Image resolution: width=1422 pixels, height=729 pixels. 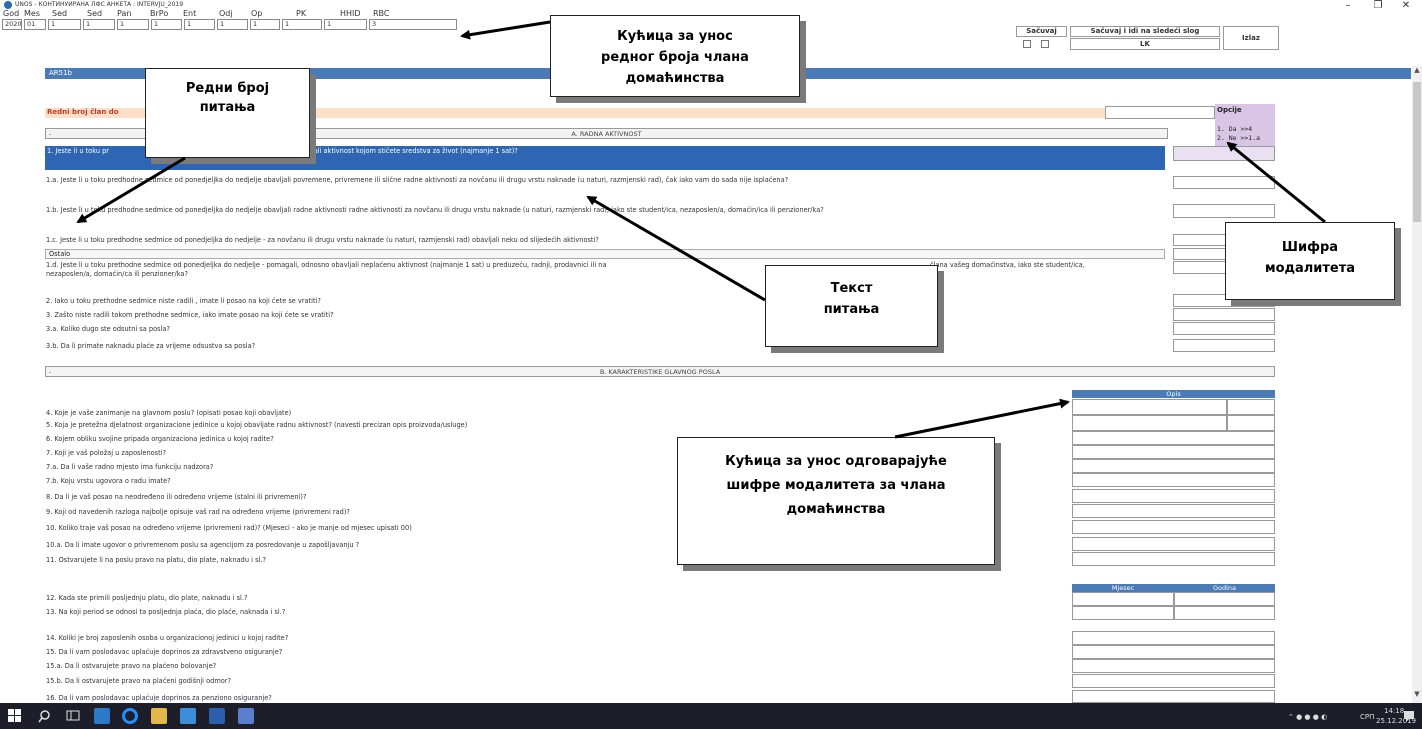 I want to click on word-icon, so click(x=217, y=716).